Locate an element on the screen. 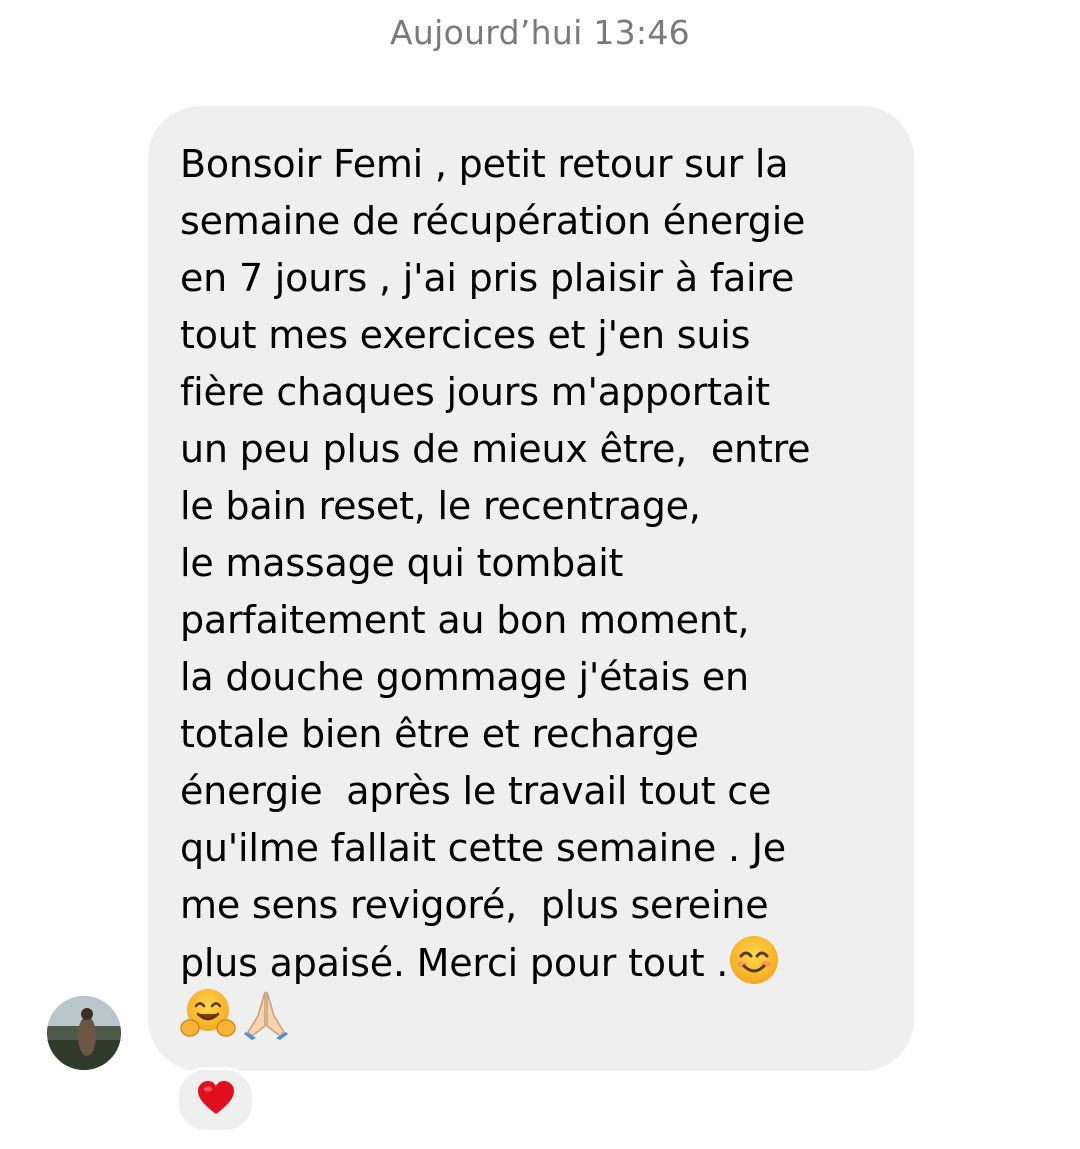 The image size is (1080, 1149). heart-icon is located at coordinates (216, 1100).